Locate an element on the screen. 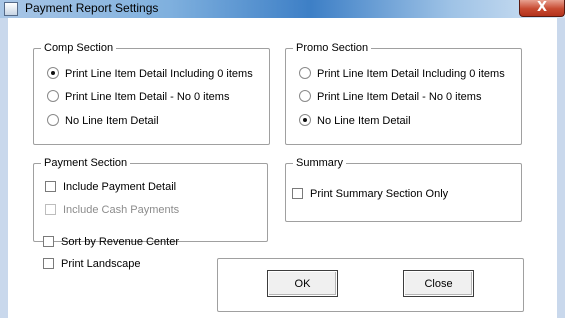  comp-option-including-zero: Print Line Item Detail Including 0 items is located at coordinates (150, 74).